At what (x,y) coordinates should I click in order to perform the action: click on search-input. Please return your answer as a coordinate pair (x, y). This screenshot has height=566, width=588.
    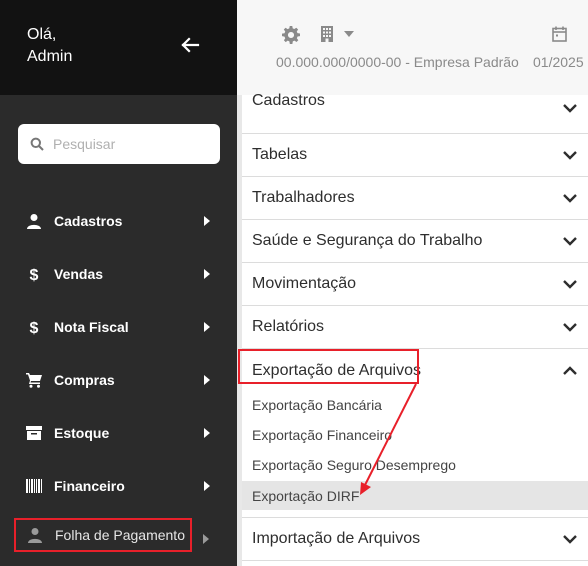
    Looking at the image, I should click on (128, 144).